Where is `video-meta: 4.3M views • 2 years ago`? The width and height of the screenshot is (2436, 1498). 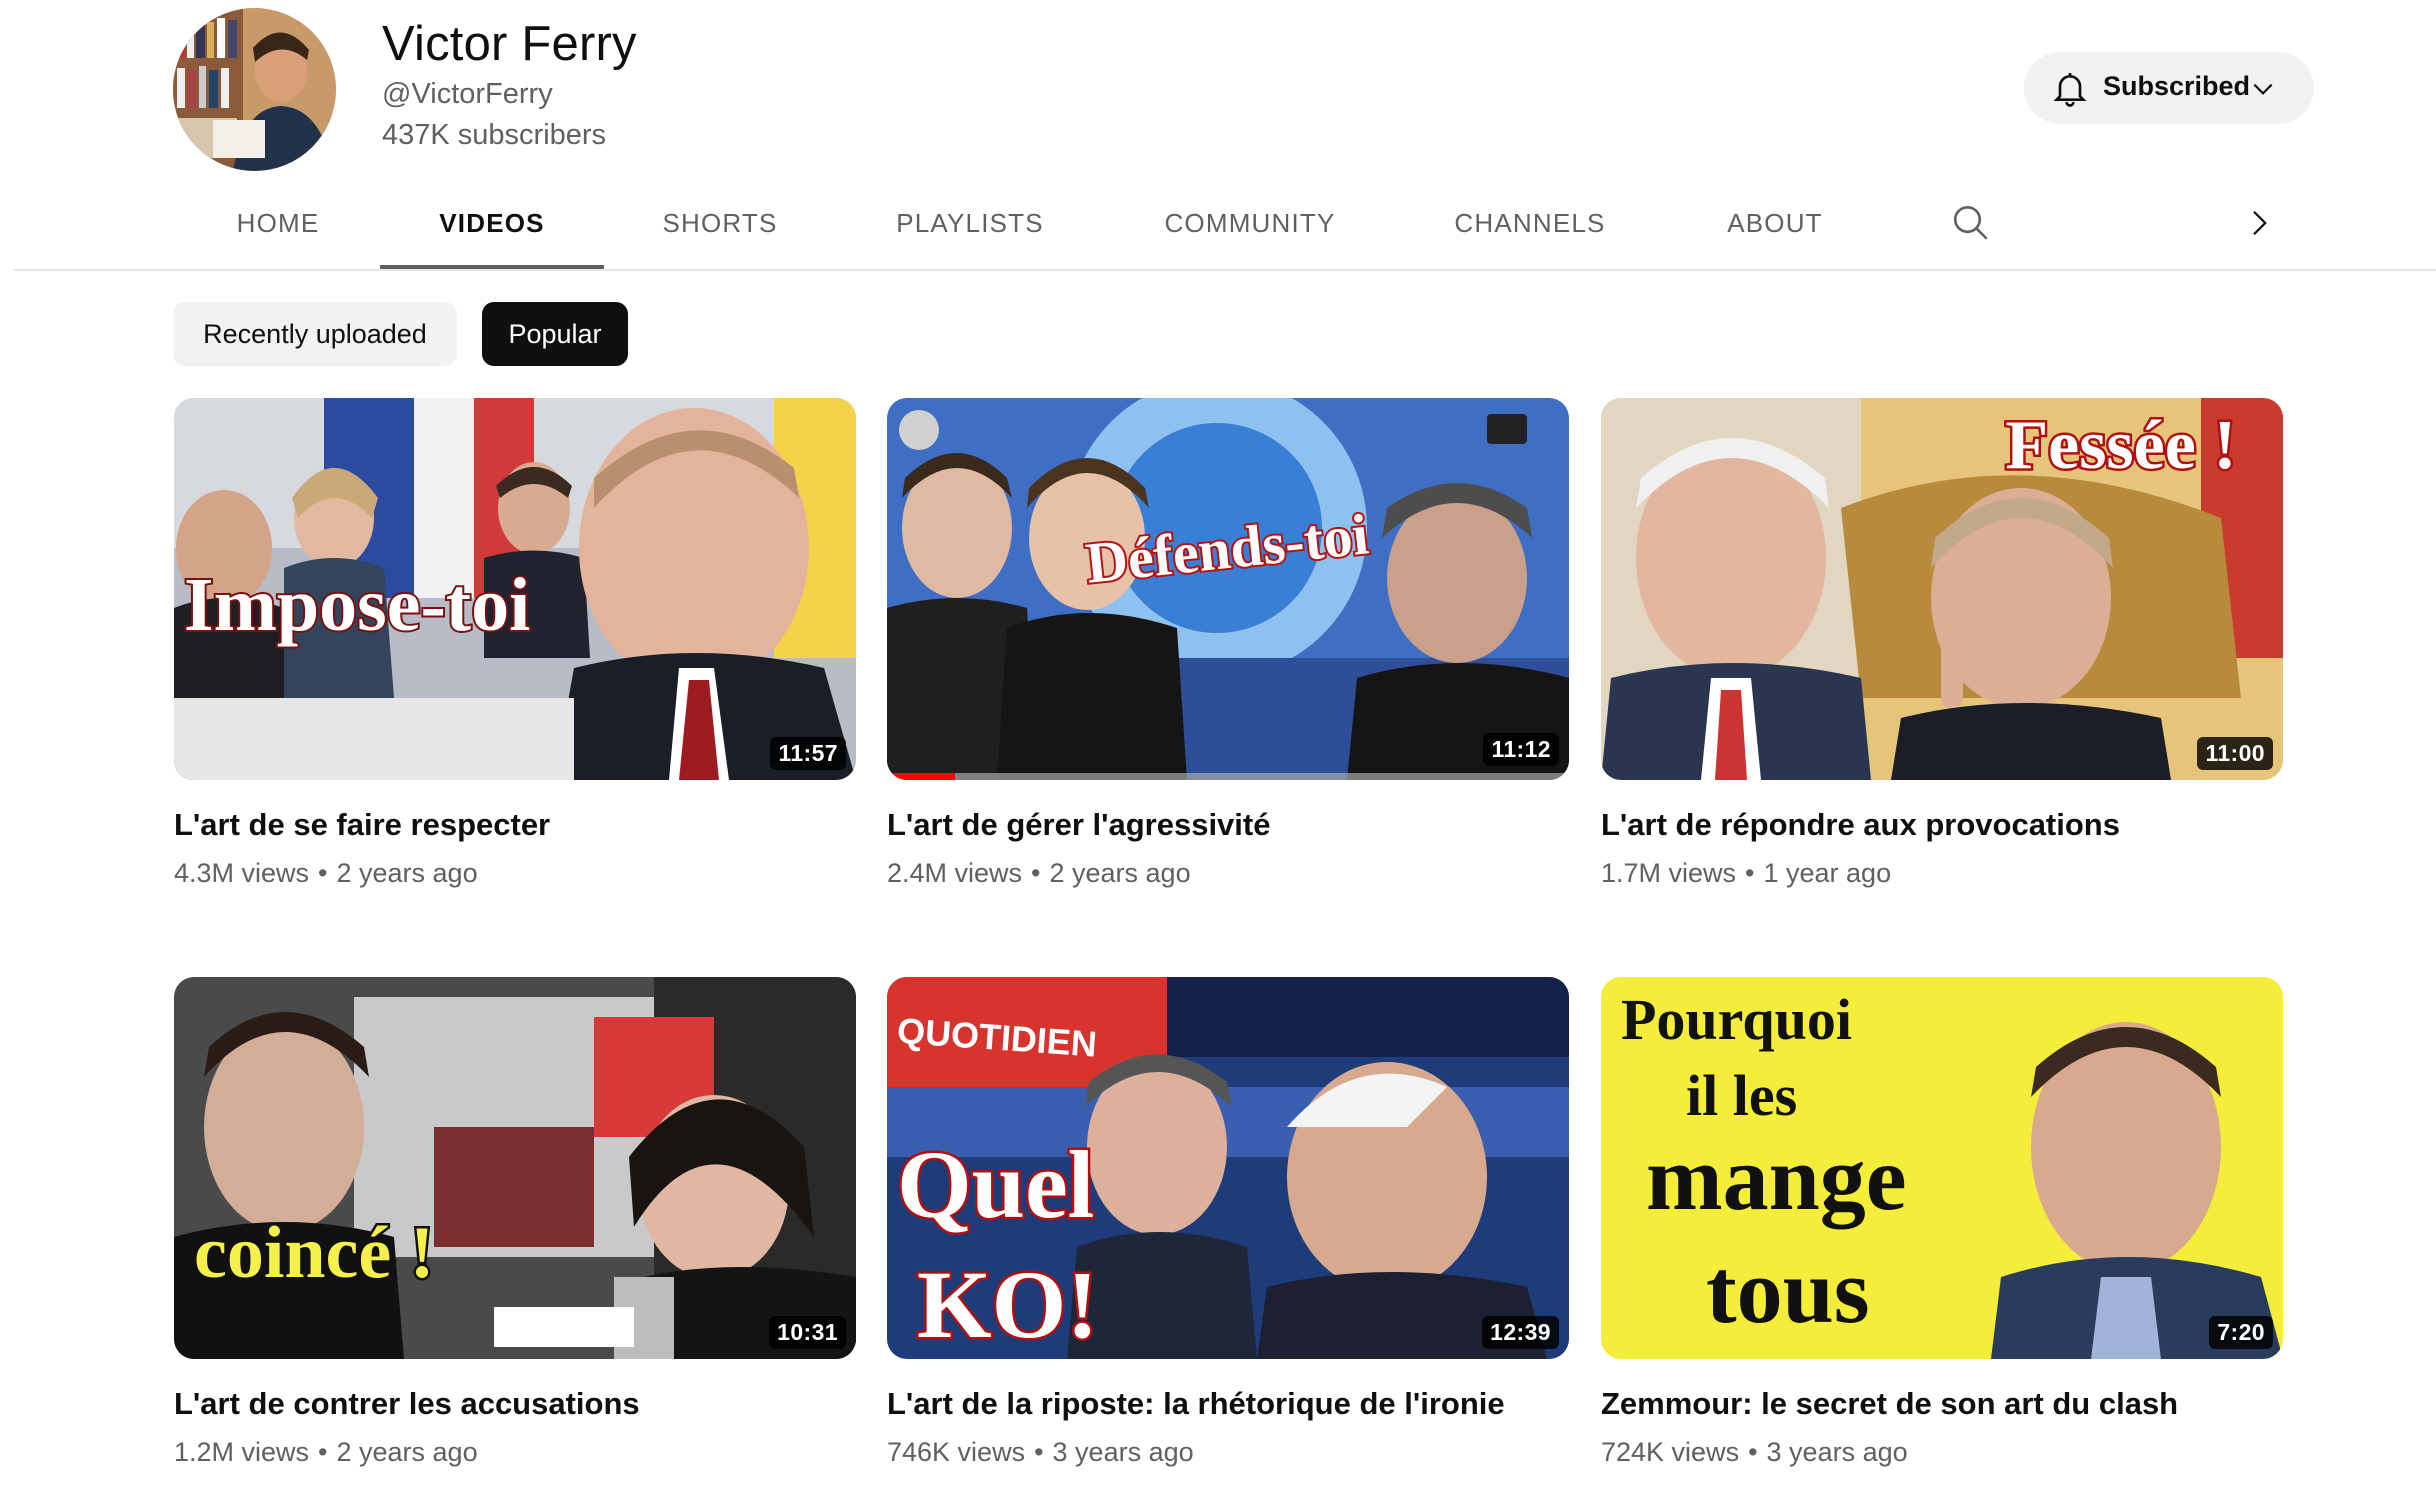 video-meta: 4.3M views • 2 years ago is located at coordinates (515, 873).